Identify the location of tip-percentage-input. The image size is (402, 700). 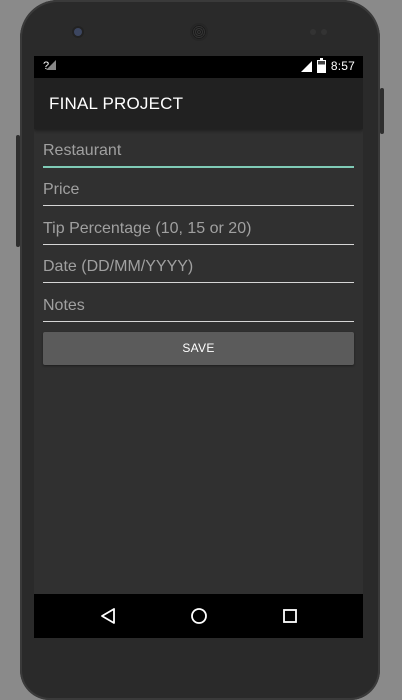
(198, 228).